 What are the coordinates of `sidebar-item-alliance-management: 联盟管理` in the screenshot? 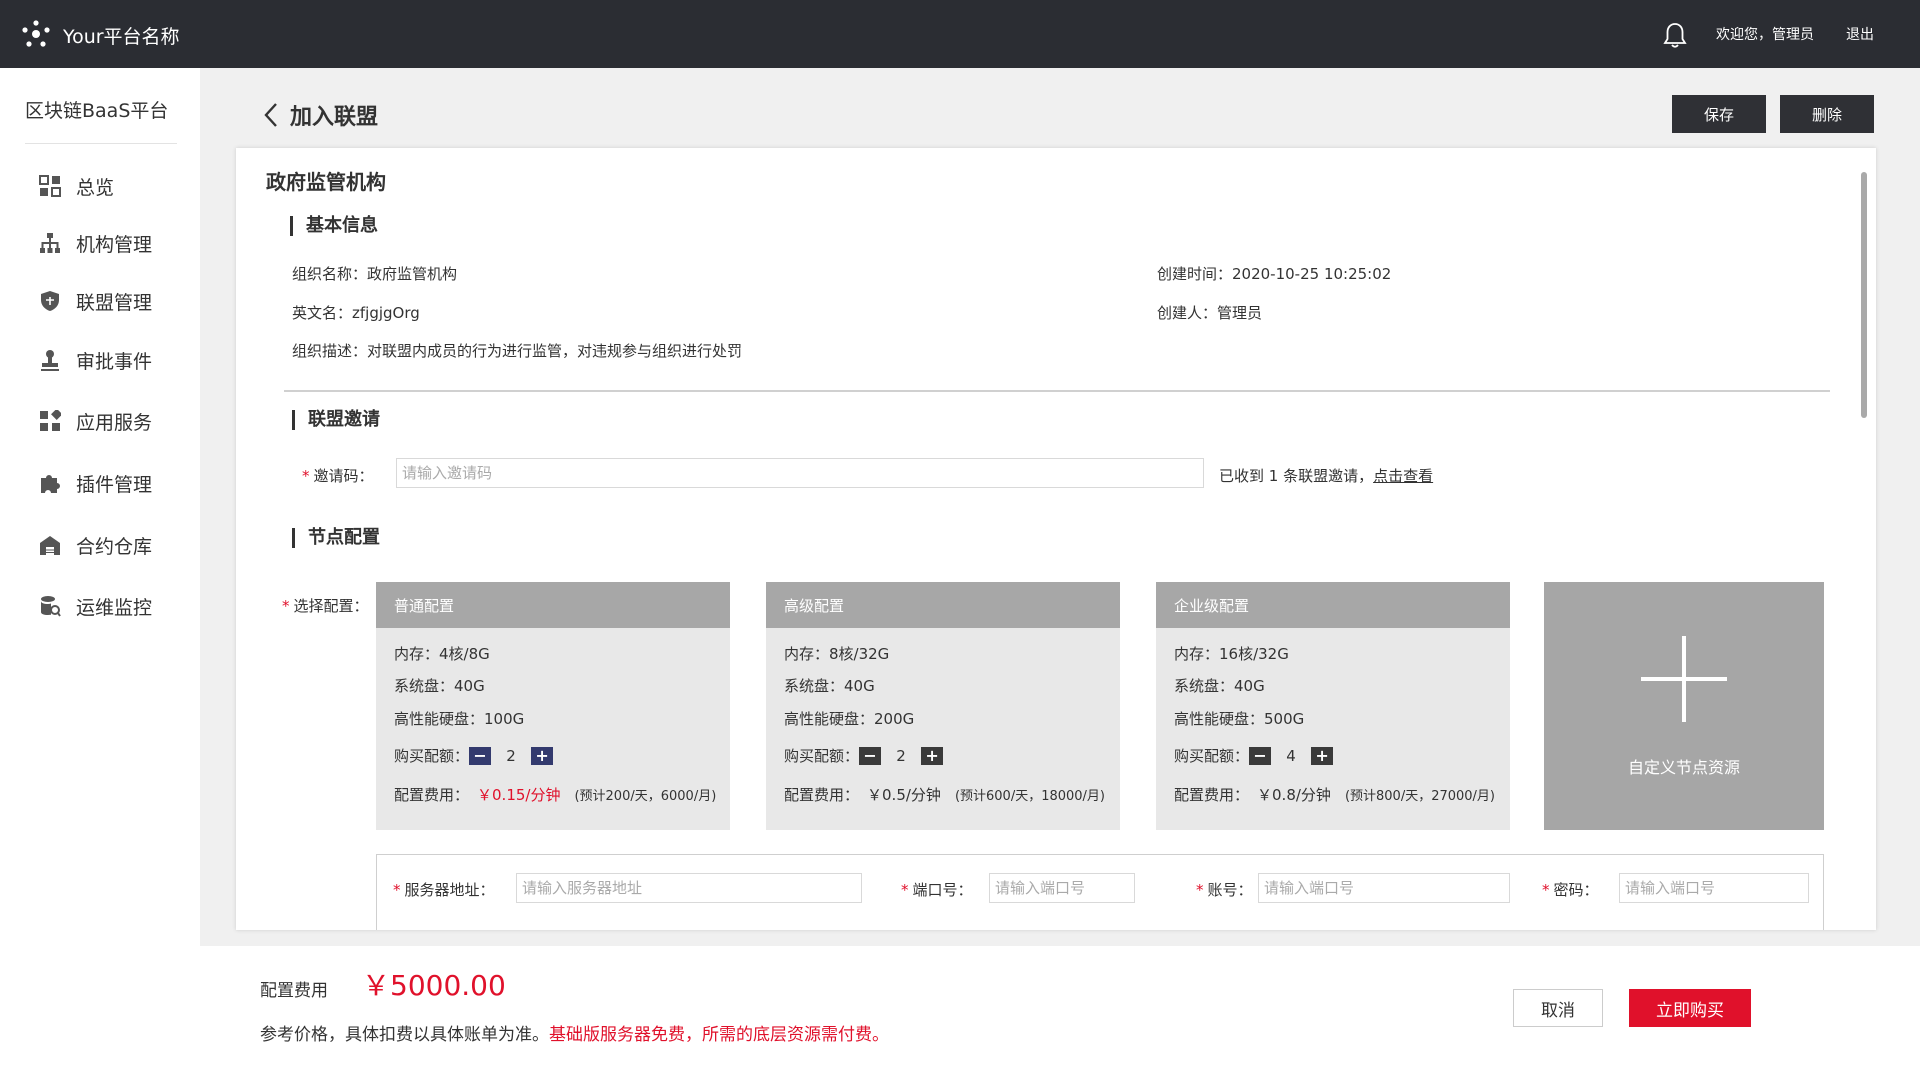 It's located at (95, 301).